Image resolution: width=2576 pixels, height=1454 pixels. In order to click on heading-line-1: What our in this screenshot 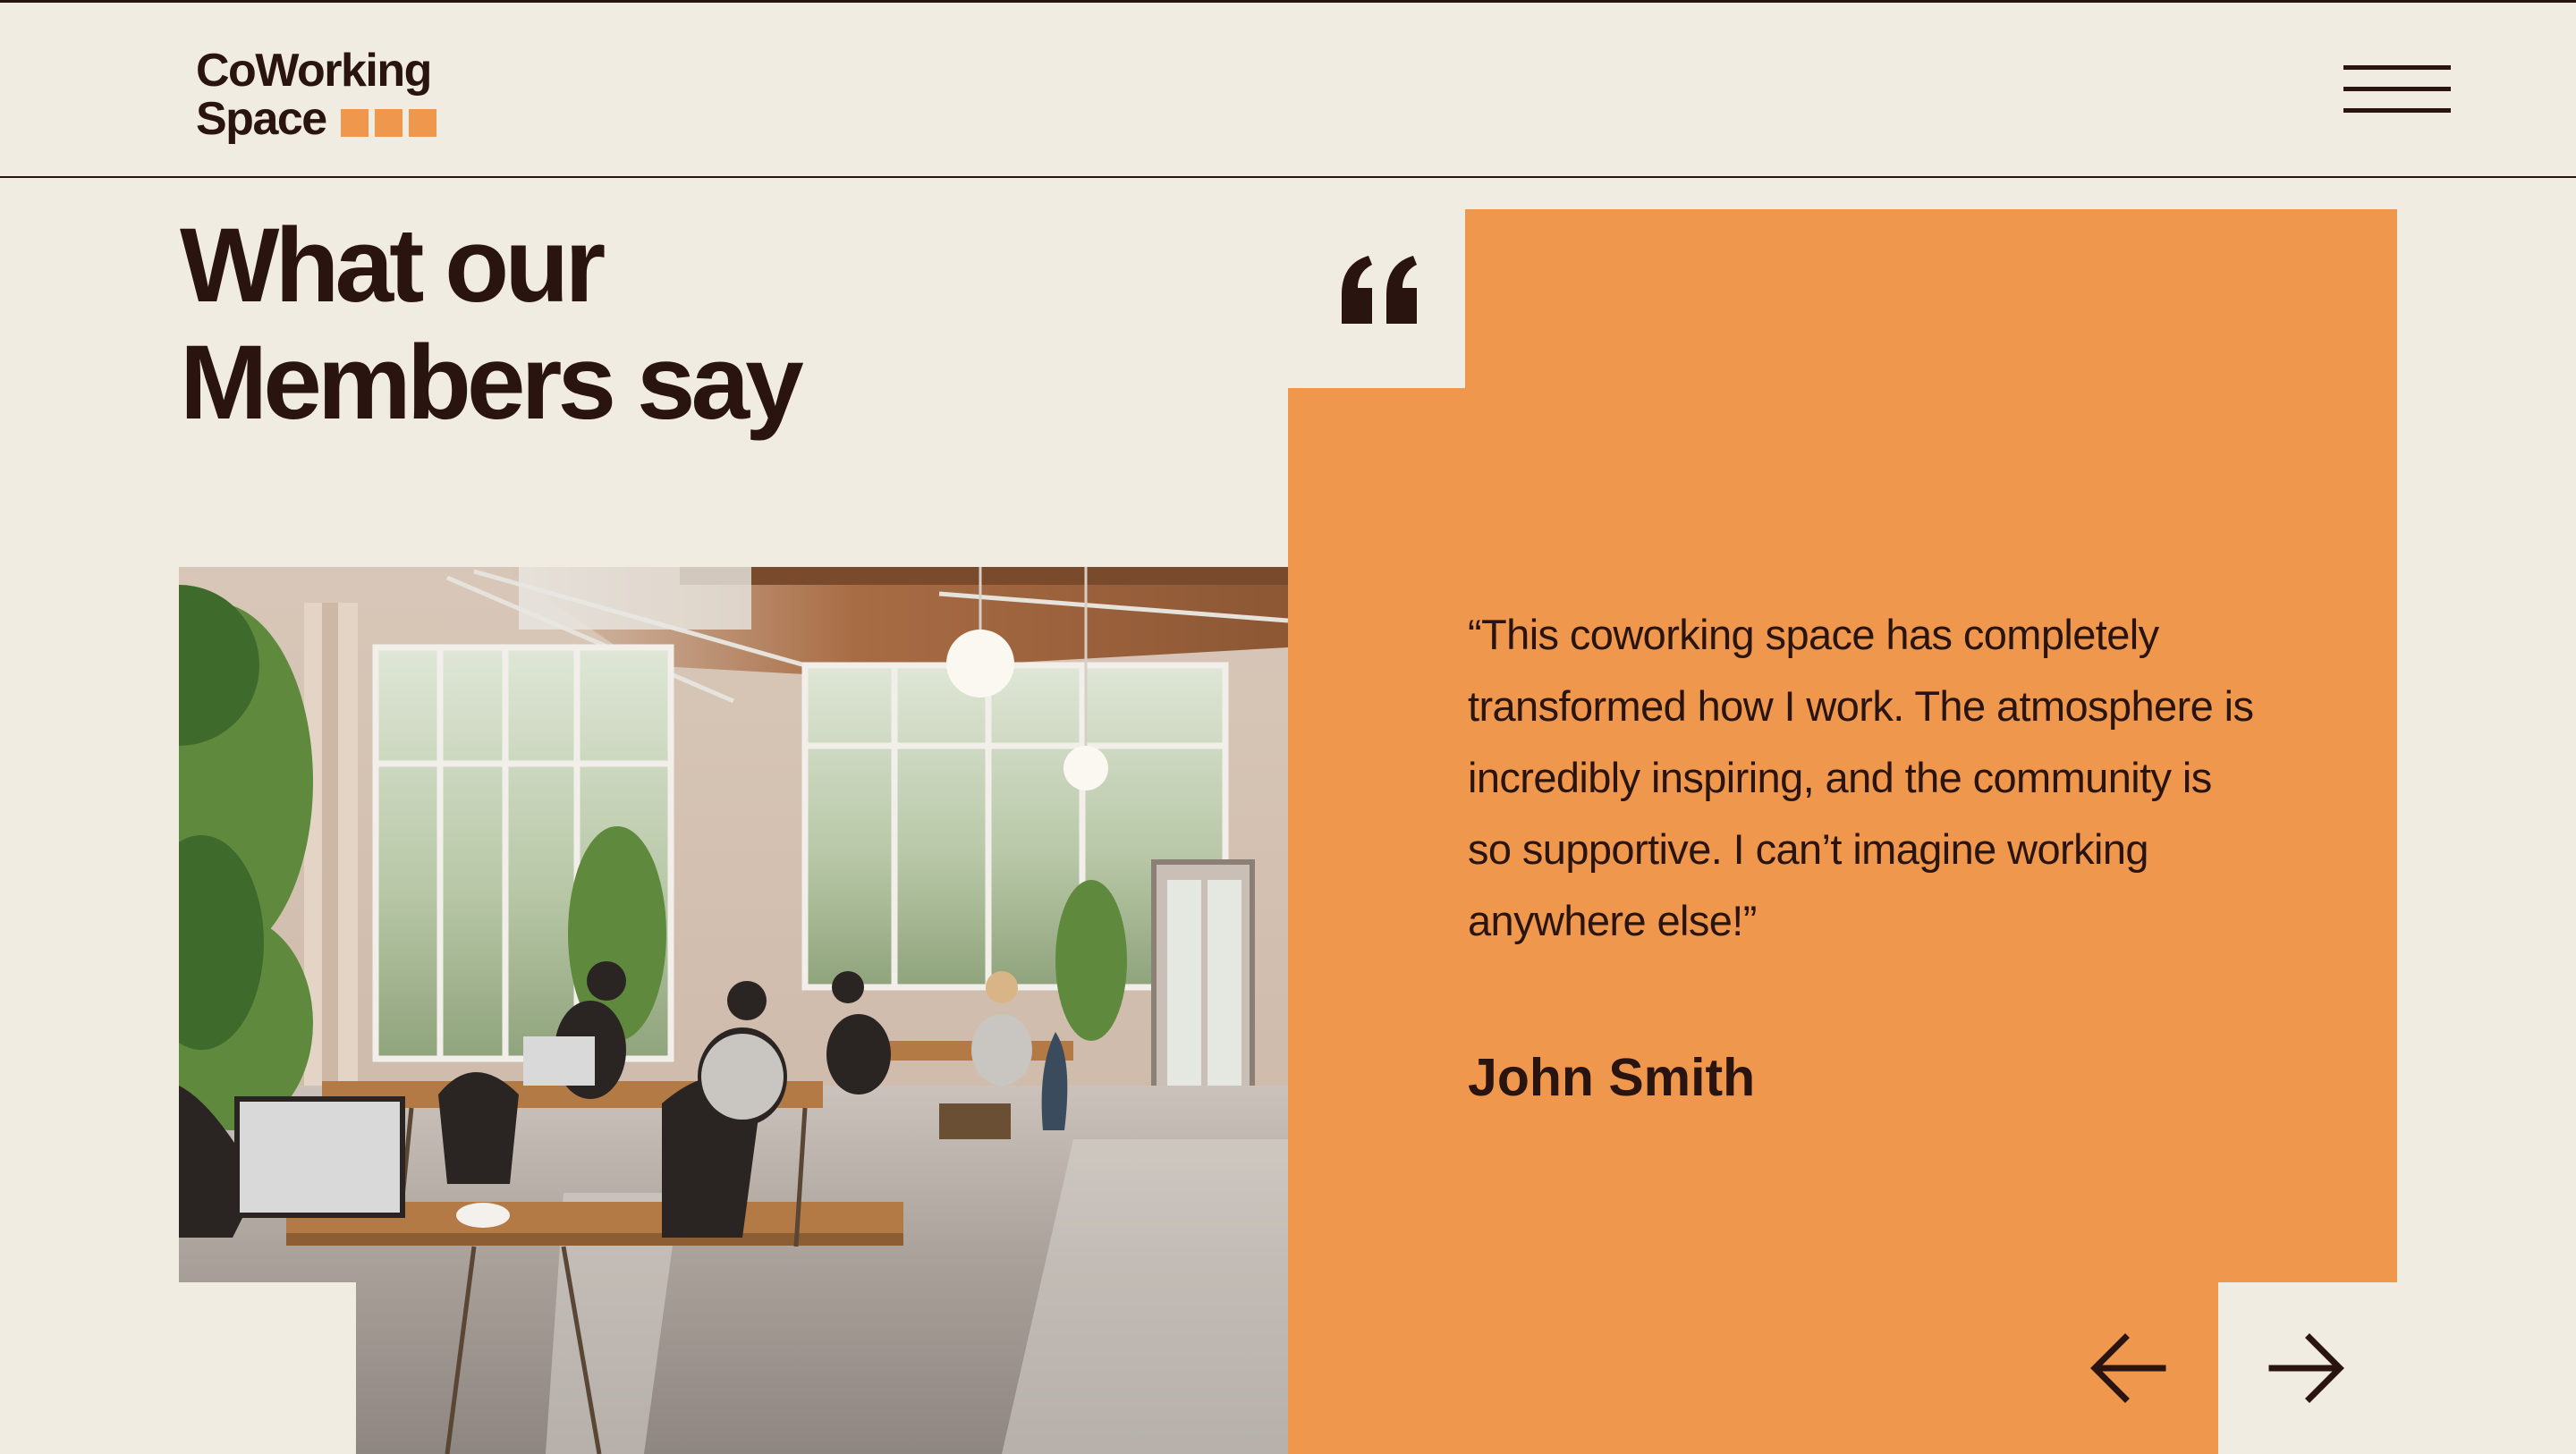, I will do `click(393, 266)`.